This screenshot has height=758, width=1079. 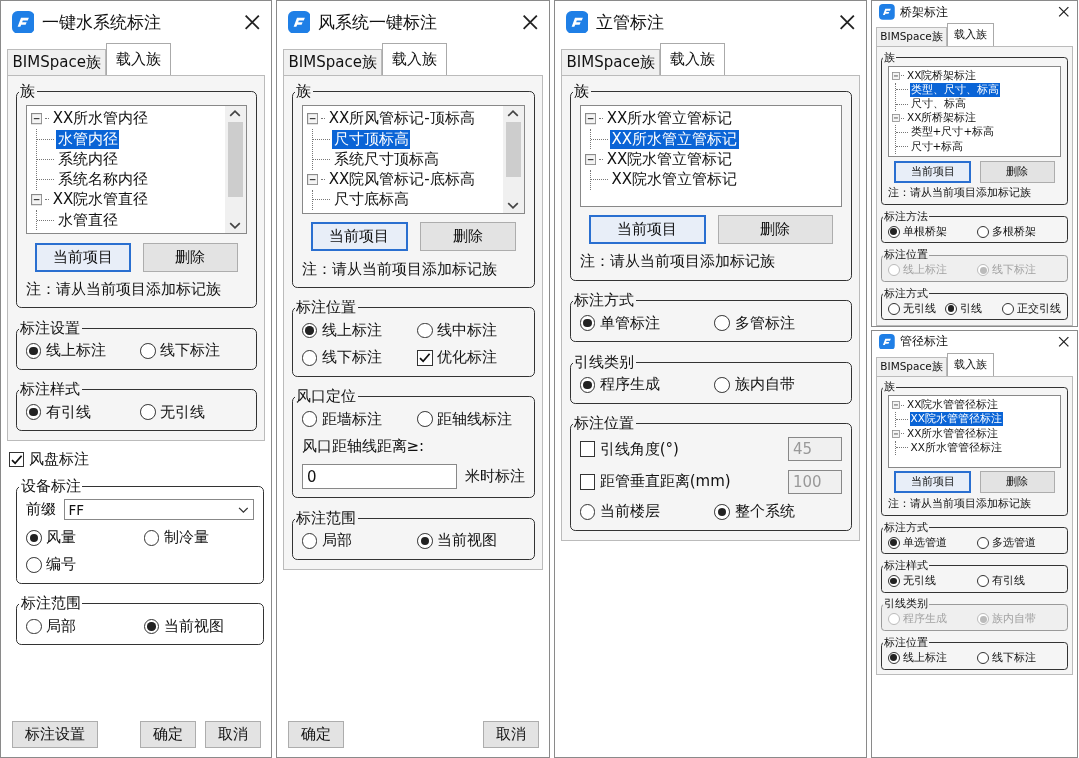 I want to click on tree-item: XX院风管标记-底标高, so click(x=402, y=180).